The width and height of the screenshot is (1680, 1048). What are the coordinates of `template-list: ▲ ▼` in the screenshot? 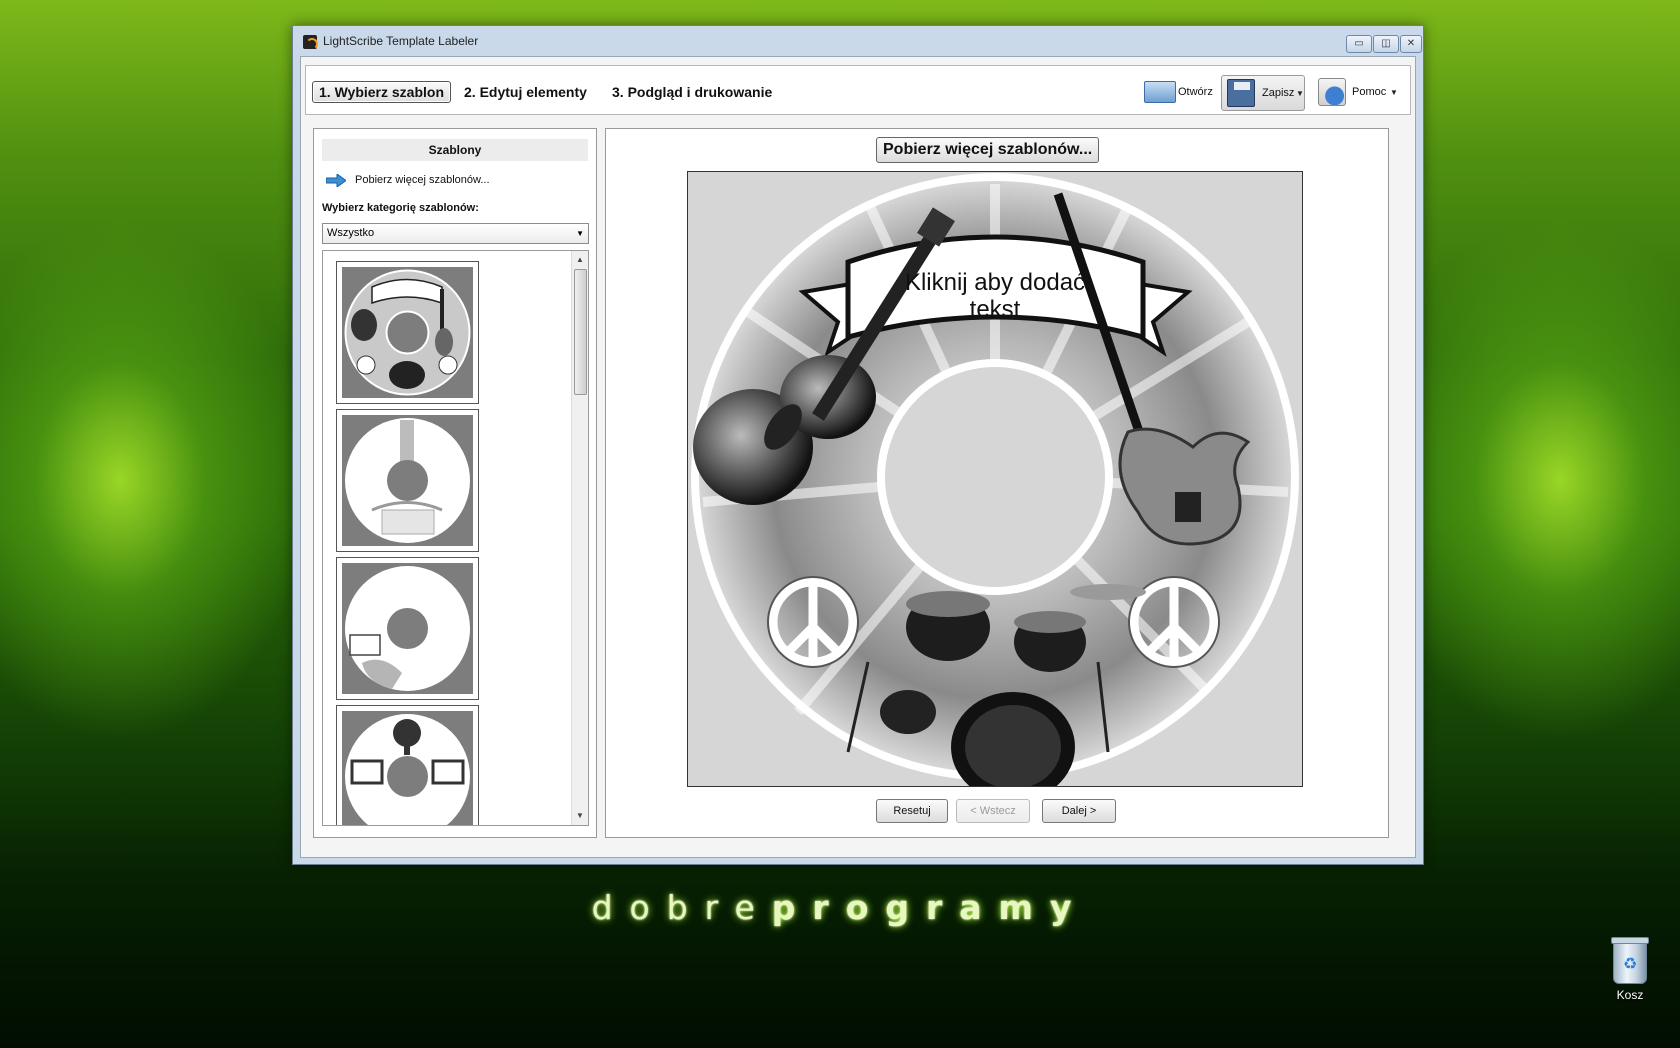 It's located at (455, 538).